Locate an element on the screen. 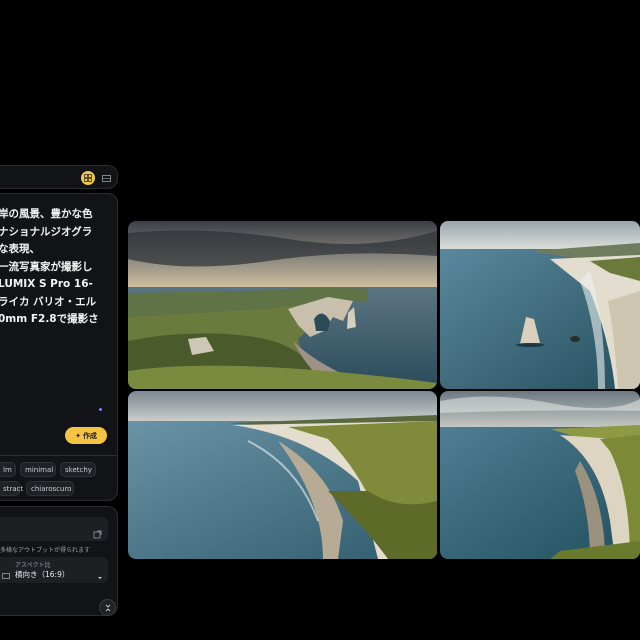 Image resolution: width=640 pixels, height=640 pixels. grid-view-icon is located at coordinates (88, 178).